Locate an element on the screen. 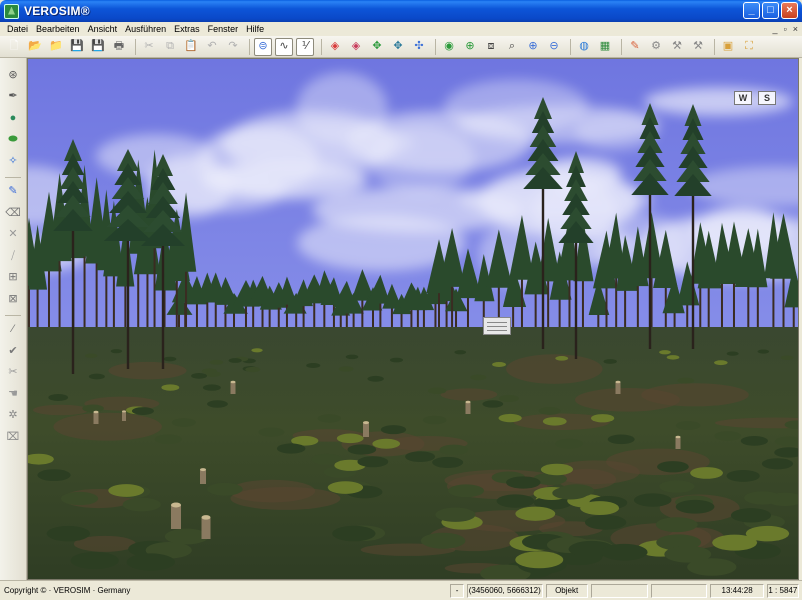 This screenshot has width=802, height=600. mdi-minimize-button: _ is located at coordinates (775, 29).